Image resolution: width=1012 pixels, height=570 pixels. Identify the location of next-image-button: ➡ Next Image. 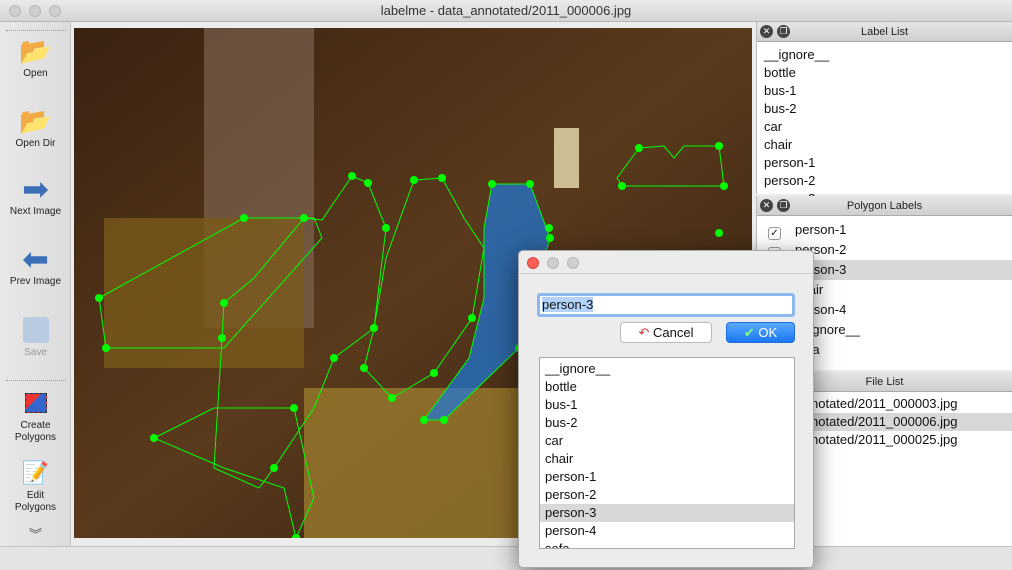
(35, 194).